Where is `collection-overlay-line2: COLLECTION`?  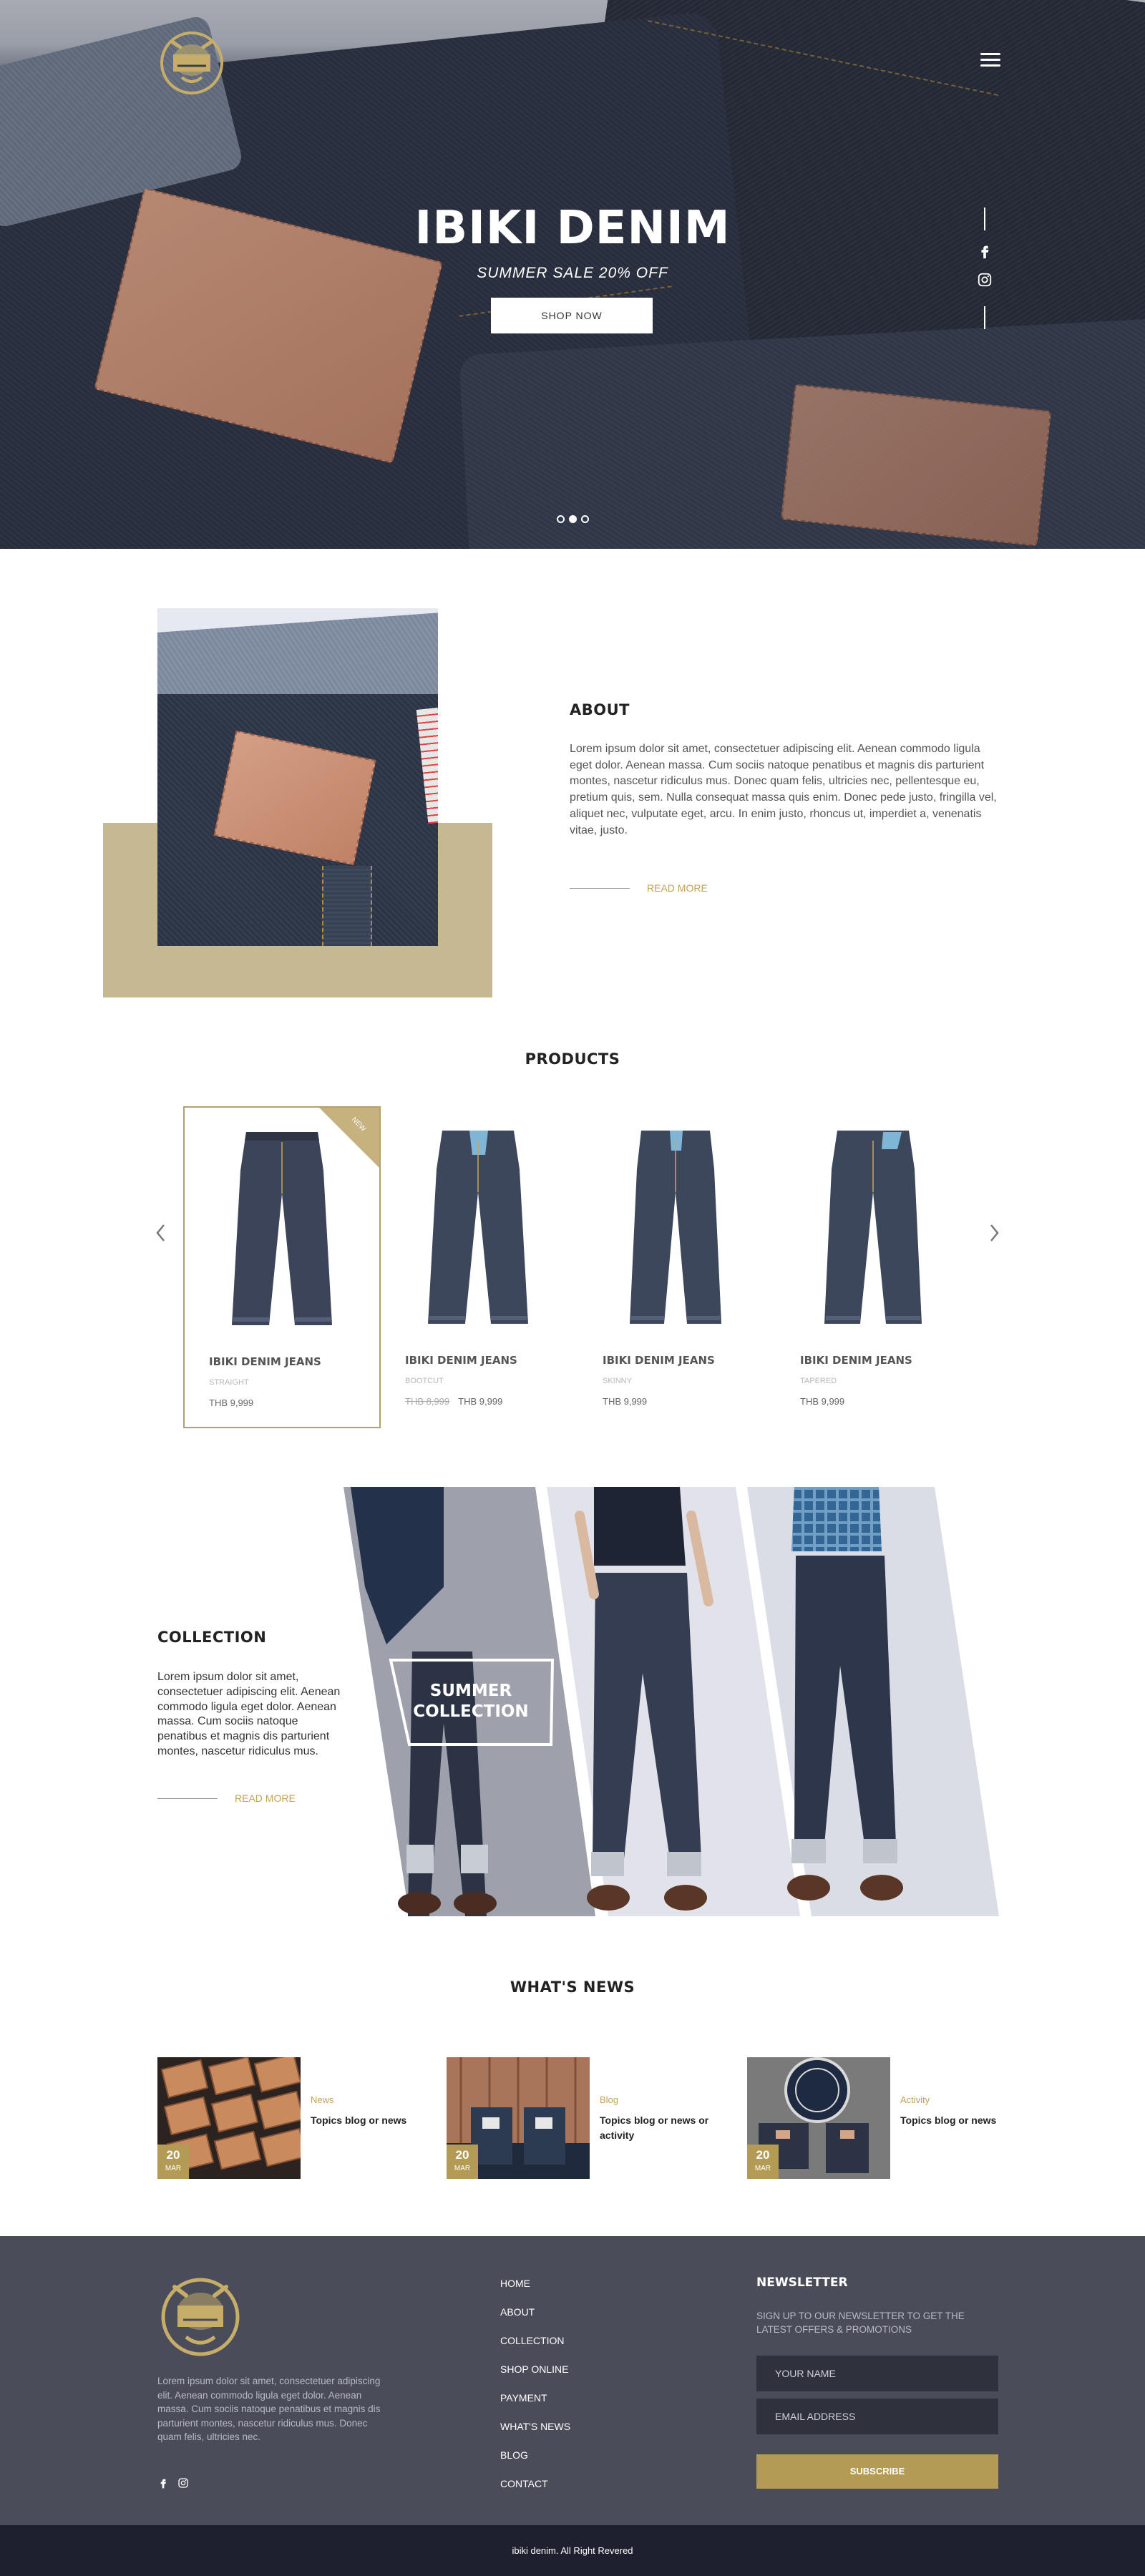
collection-overlay-line2: COLLECTION is located at coordinates (470, 1711).